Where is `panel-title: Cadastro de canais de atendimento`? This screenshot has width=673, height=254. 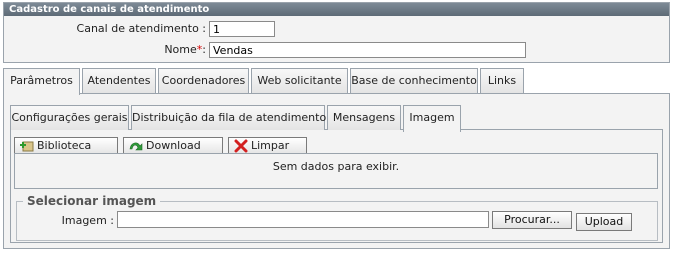 panel-title: Cadastro de canais de atendimento is located at coordinates (336, 9).